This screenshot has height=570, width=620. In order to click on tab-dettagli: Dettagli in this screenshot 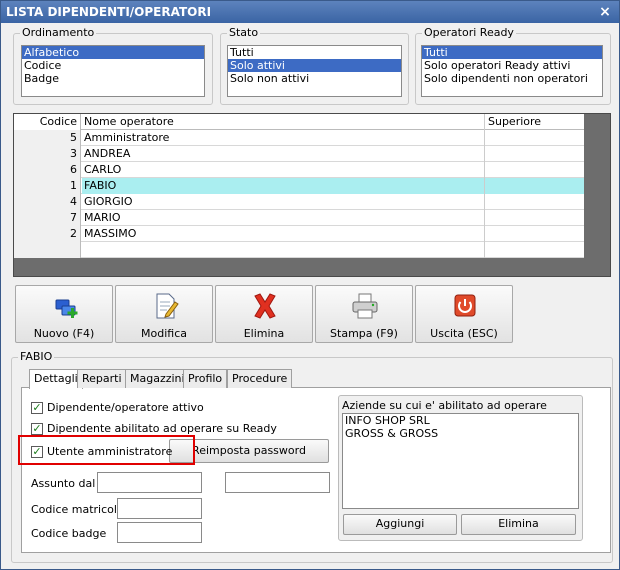, I will do `click(56, 379)`.